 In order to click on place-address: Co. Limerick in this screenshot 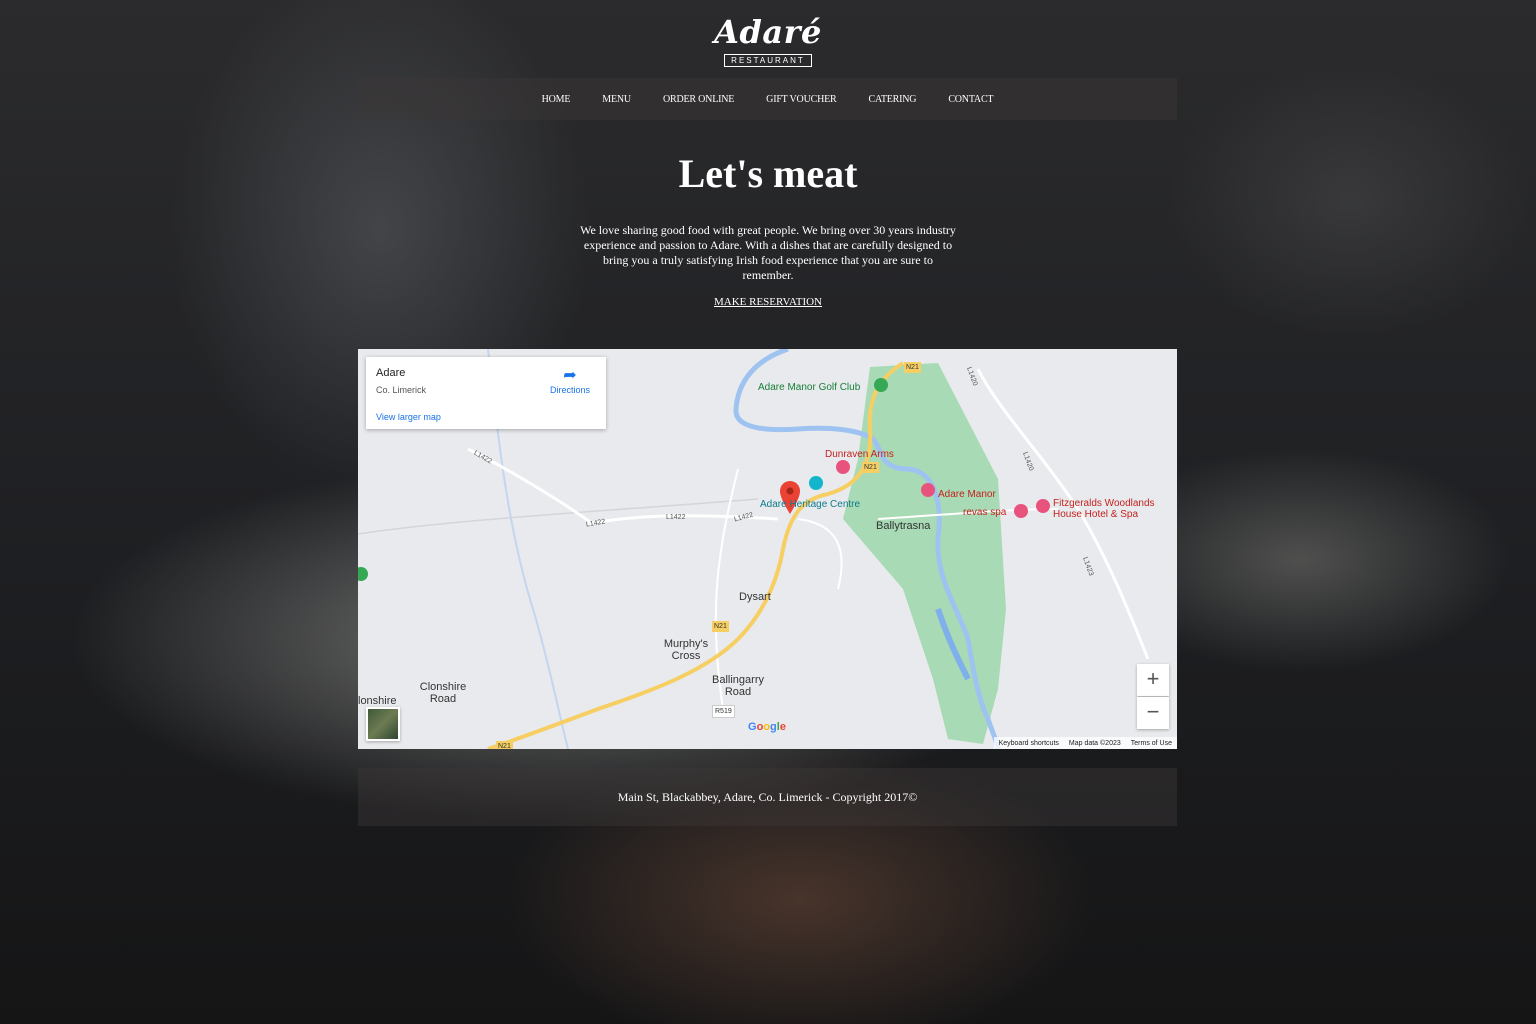, I will do `click(401, 390)`.